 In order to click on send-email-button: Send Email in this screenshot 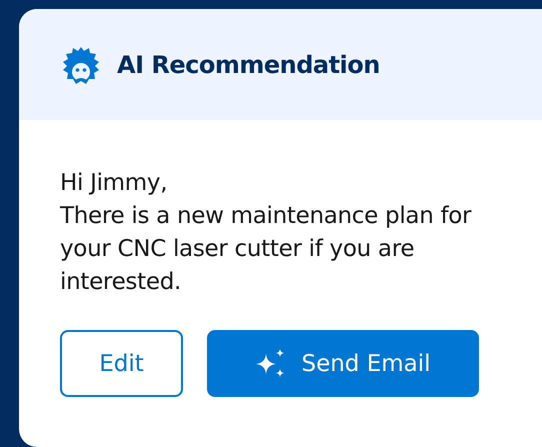, I will do `click(343, 363)`.